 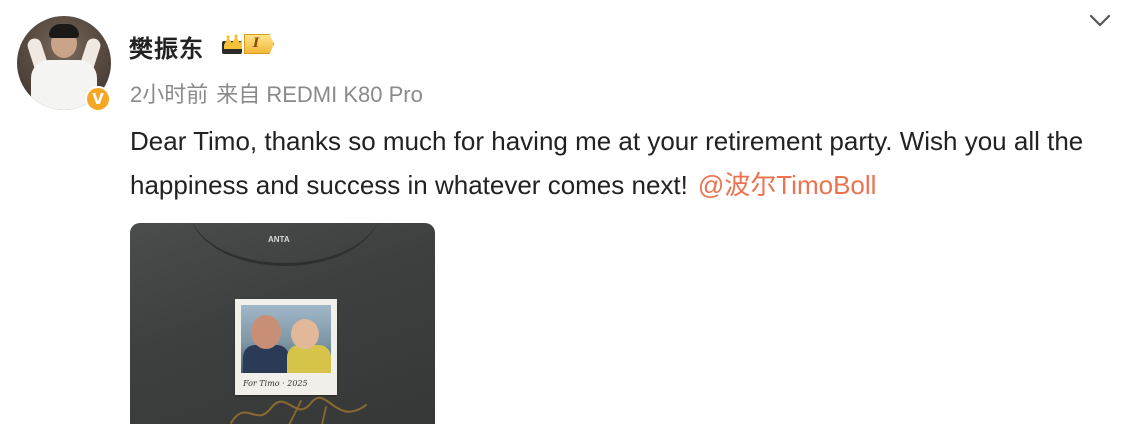 What do you see at coordinates (98, 99) in the screenshot?
I see `verified-icon: V` at bounding box center [98, 99].